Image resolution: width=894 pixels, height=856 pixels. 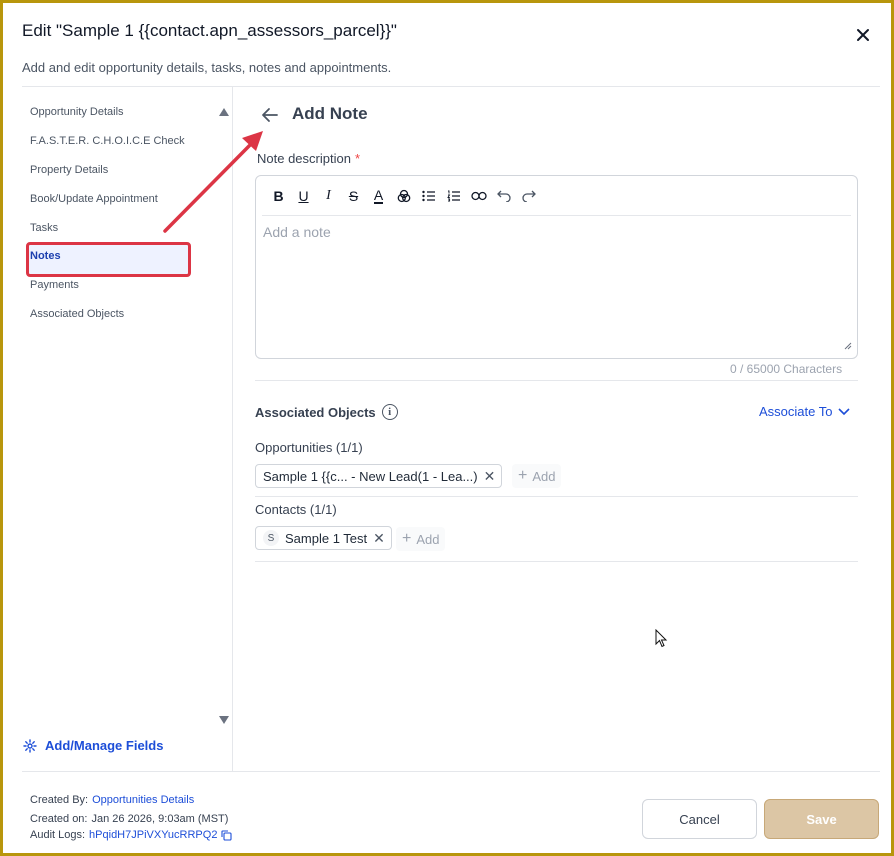 What do you see at coordinates (490, 476) in the screenshot?
I see `remove-opportunity-icon: ✕` at bounding box center [490, 476].